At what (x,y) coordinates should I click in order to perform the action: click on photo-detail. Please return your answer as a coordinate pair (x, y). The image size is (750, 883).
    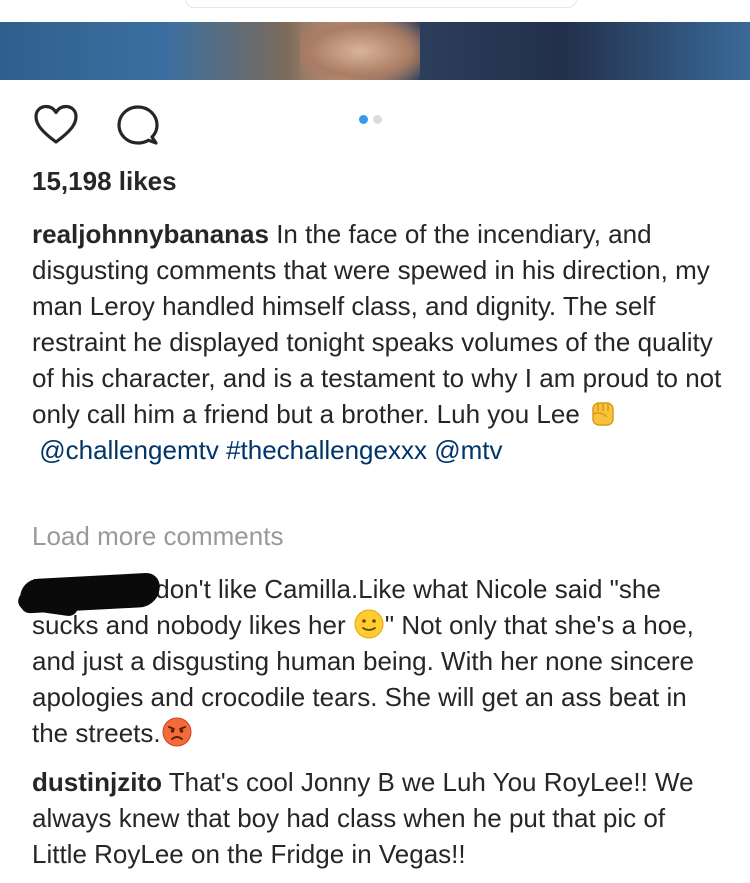
    Looking at the image, I should click on (360, 51).